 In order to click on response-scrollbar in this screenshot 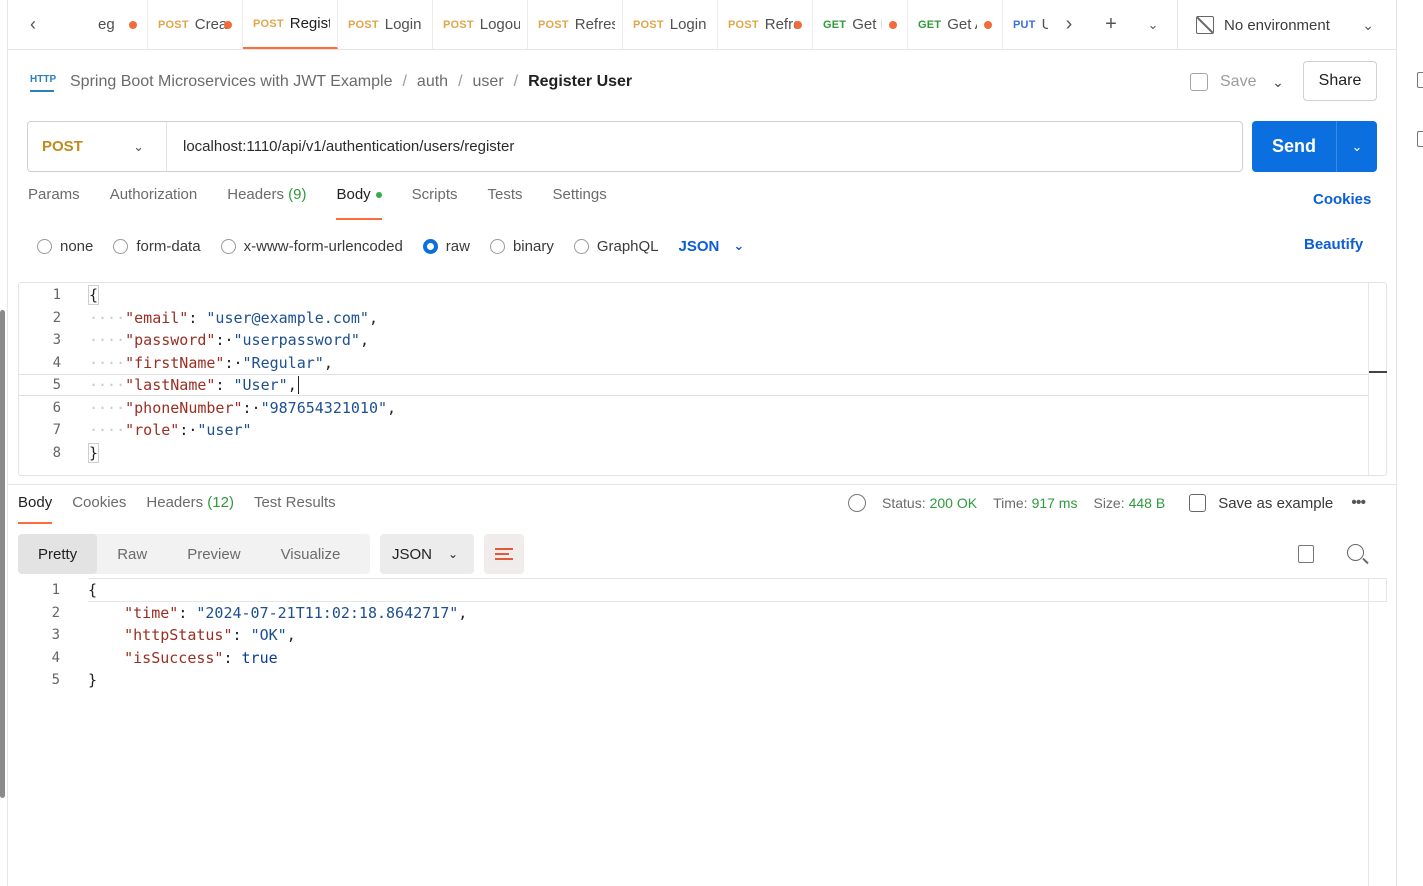, I will do `click(1368, 732)`.